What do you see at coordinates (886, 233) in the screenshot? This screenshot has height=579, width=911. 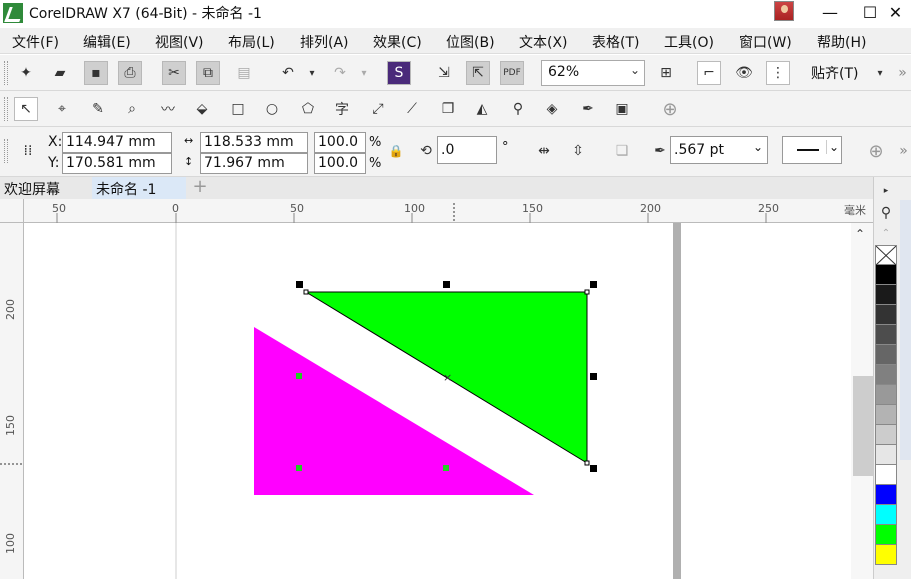 I see `palette-scroll-up-icon: ⌃` at bounding box center [886, 233].